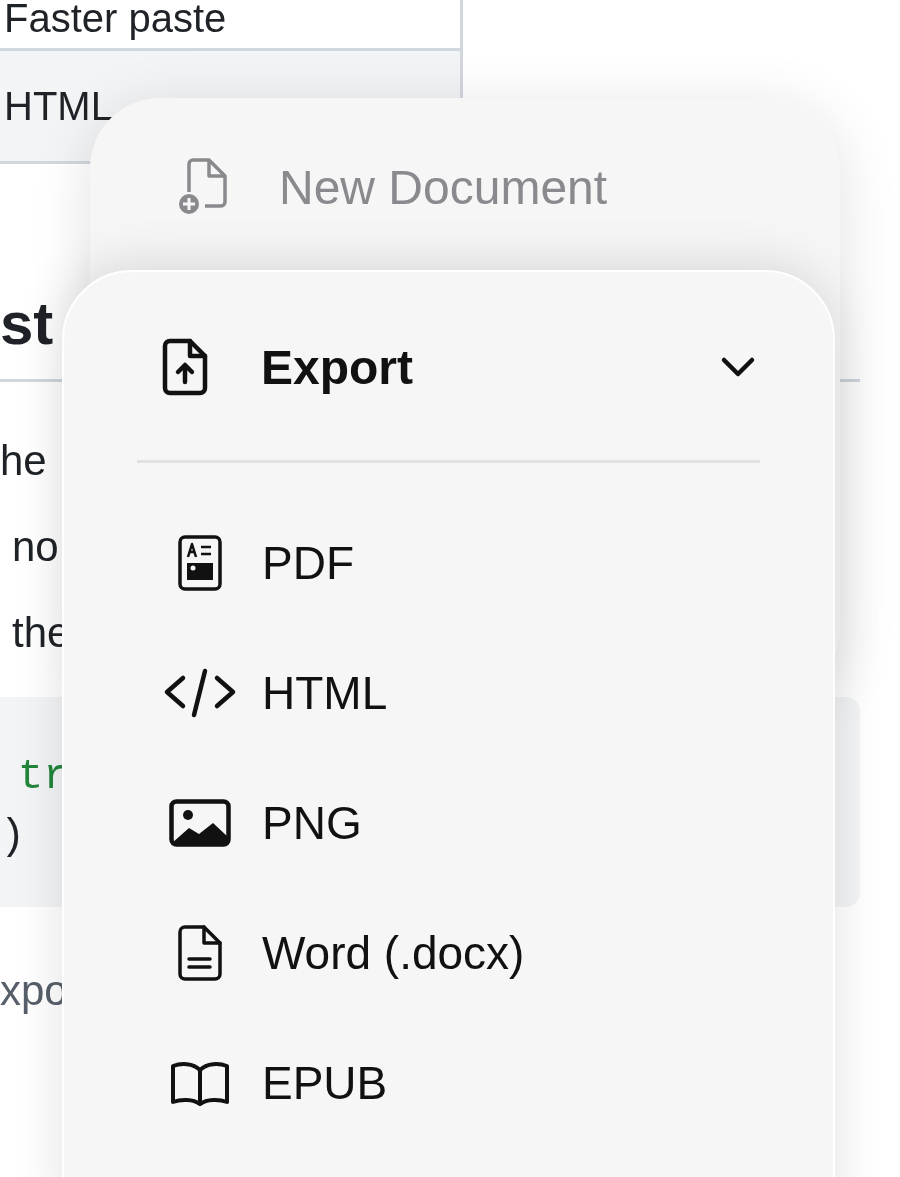  I want to click on menu-item: PNG, so click(448, 823).